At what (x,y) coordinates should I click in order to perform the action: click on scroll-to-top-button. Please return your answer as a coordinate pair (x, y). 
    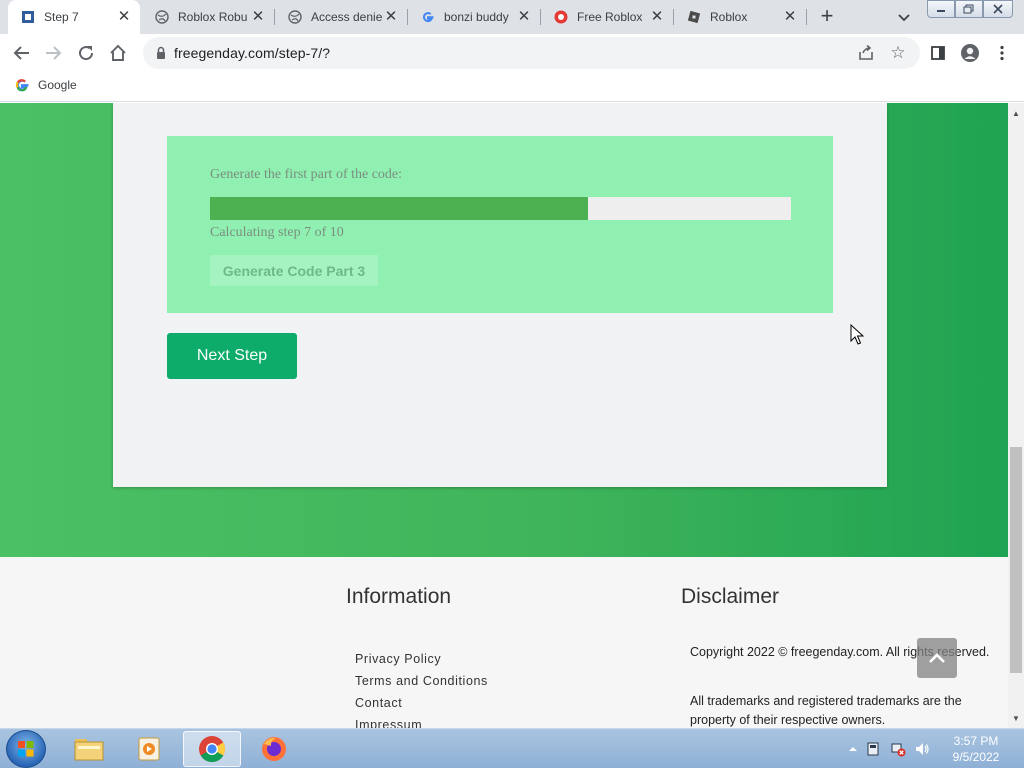
    Looking at the image, I should click on (937, 658).